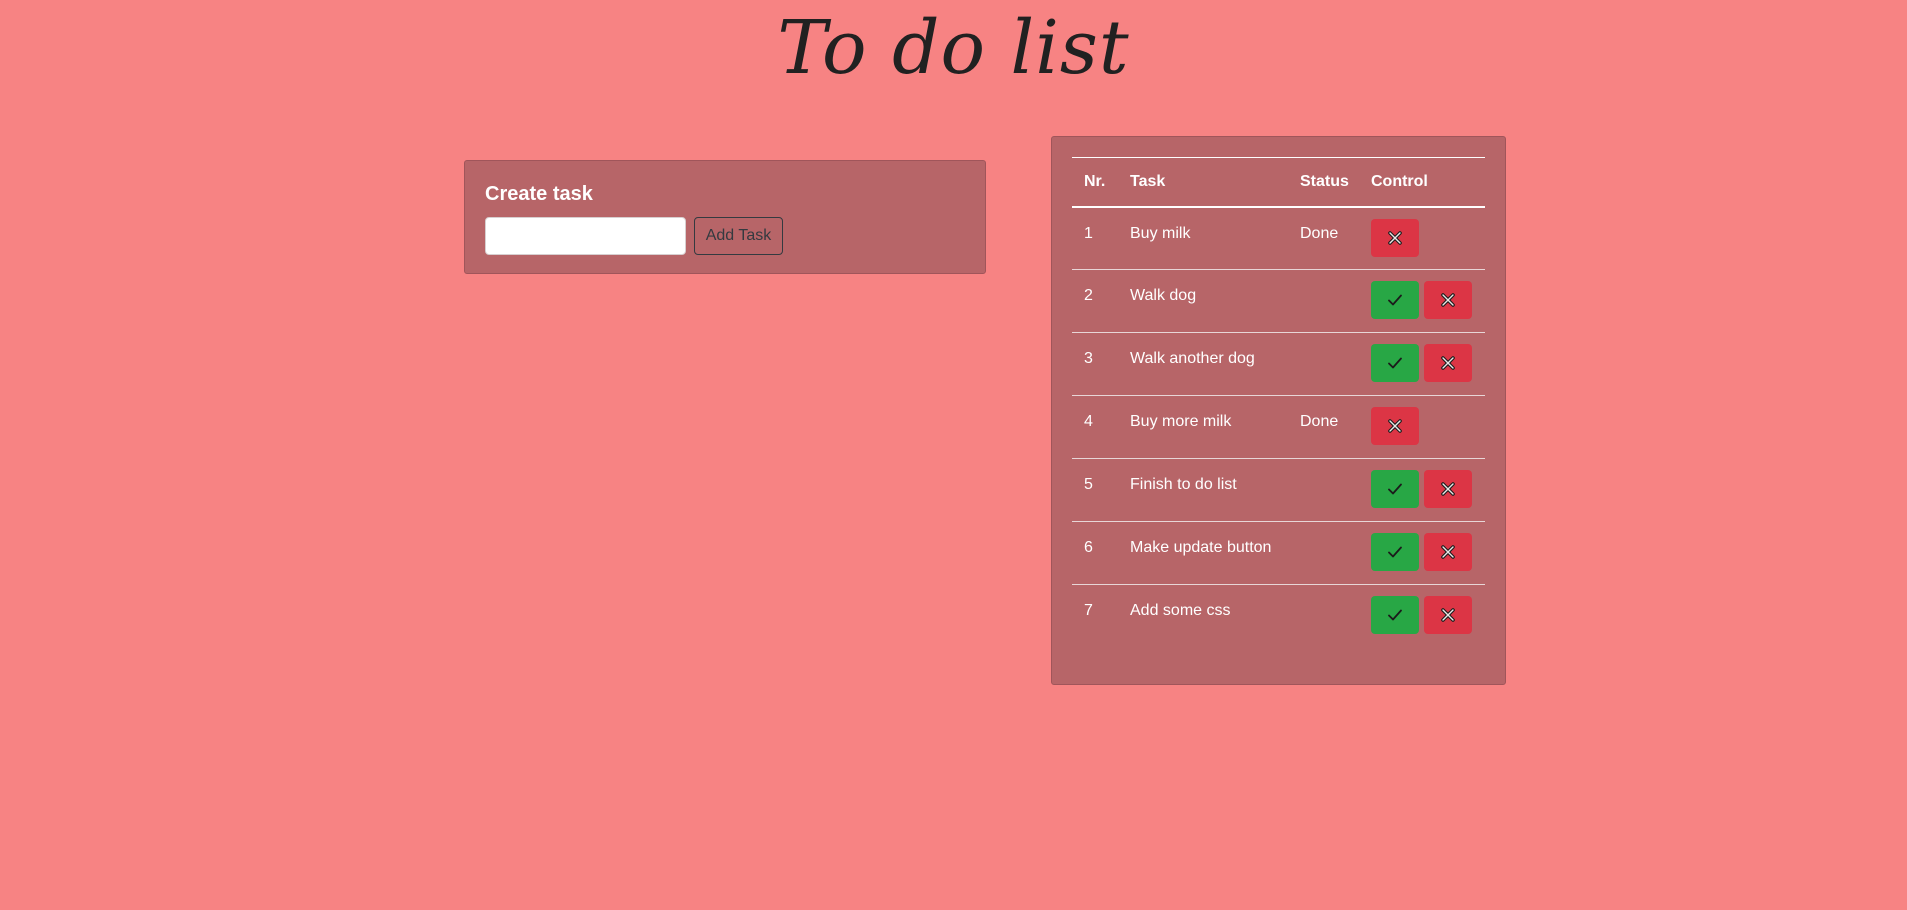  What do you see at coordinates (1278, 616) in the screenshot?
I see `table-row: 7 Add some css` at bounding box center [1278, 616].